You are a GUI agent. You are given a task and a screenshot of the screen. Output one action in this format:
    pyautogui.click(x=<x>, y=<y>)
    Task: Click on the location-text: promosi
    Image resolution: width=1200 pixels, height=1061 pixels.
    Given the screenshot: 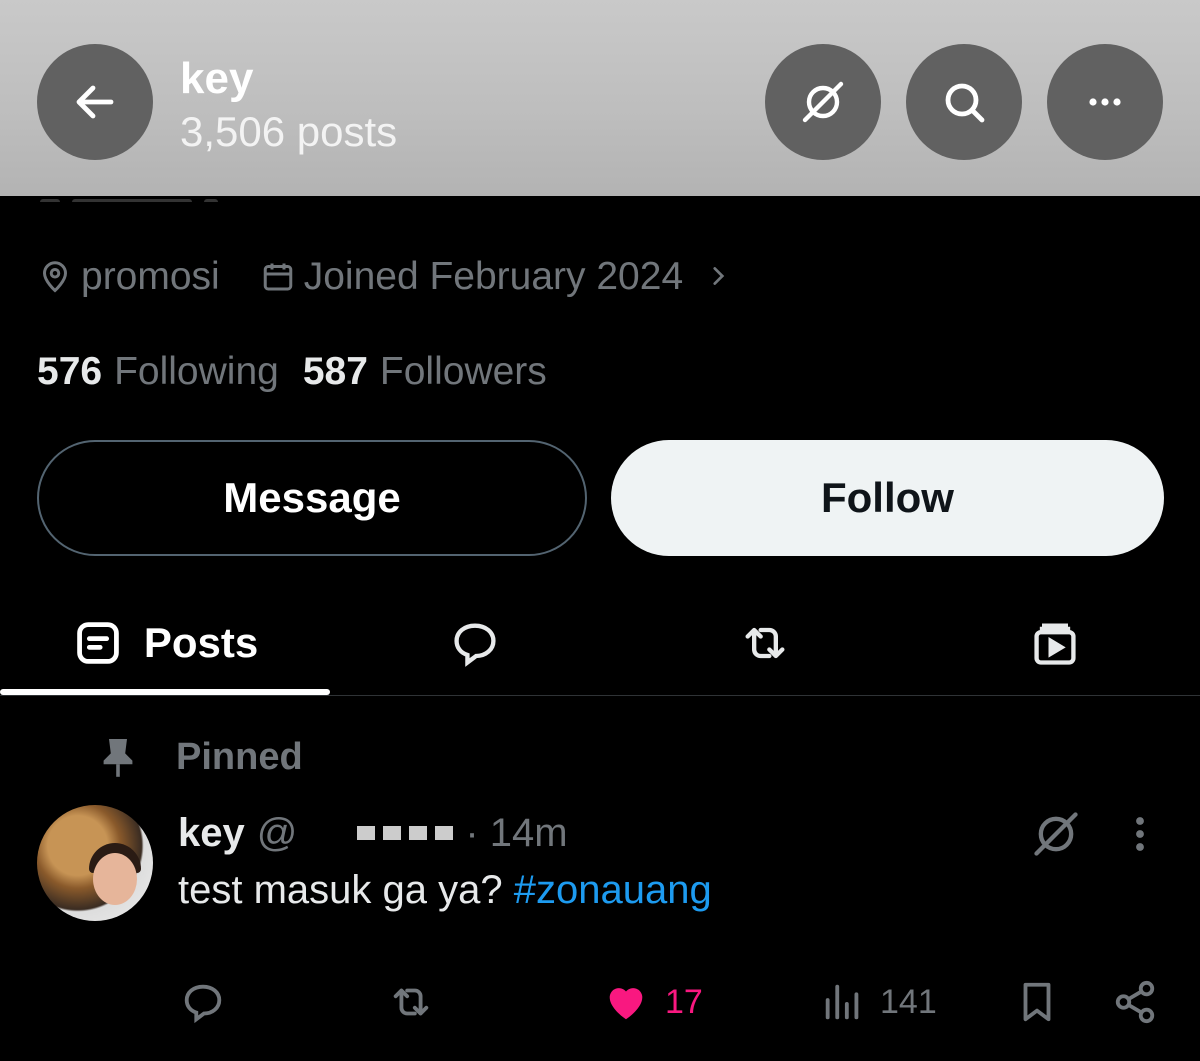 What is the action you would take?
    pyautogui.click(x=150, y=276)
    